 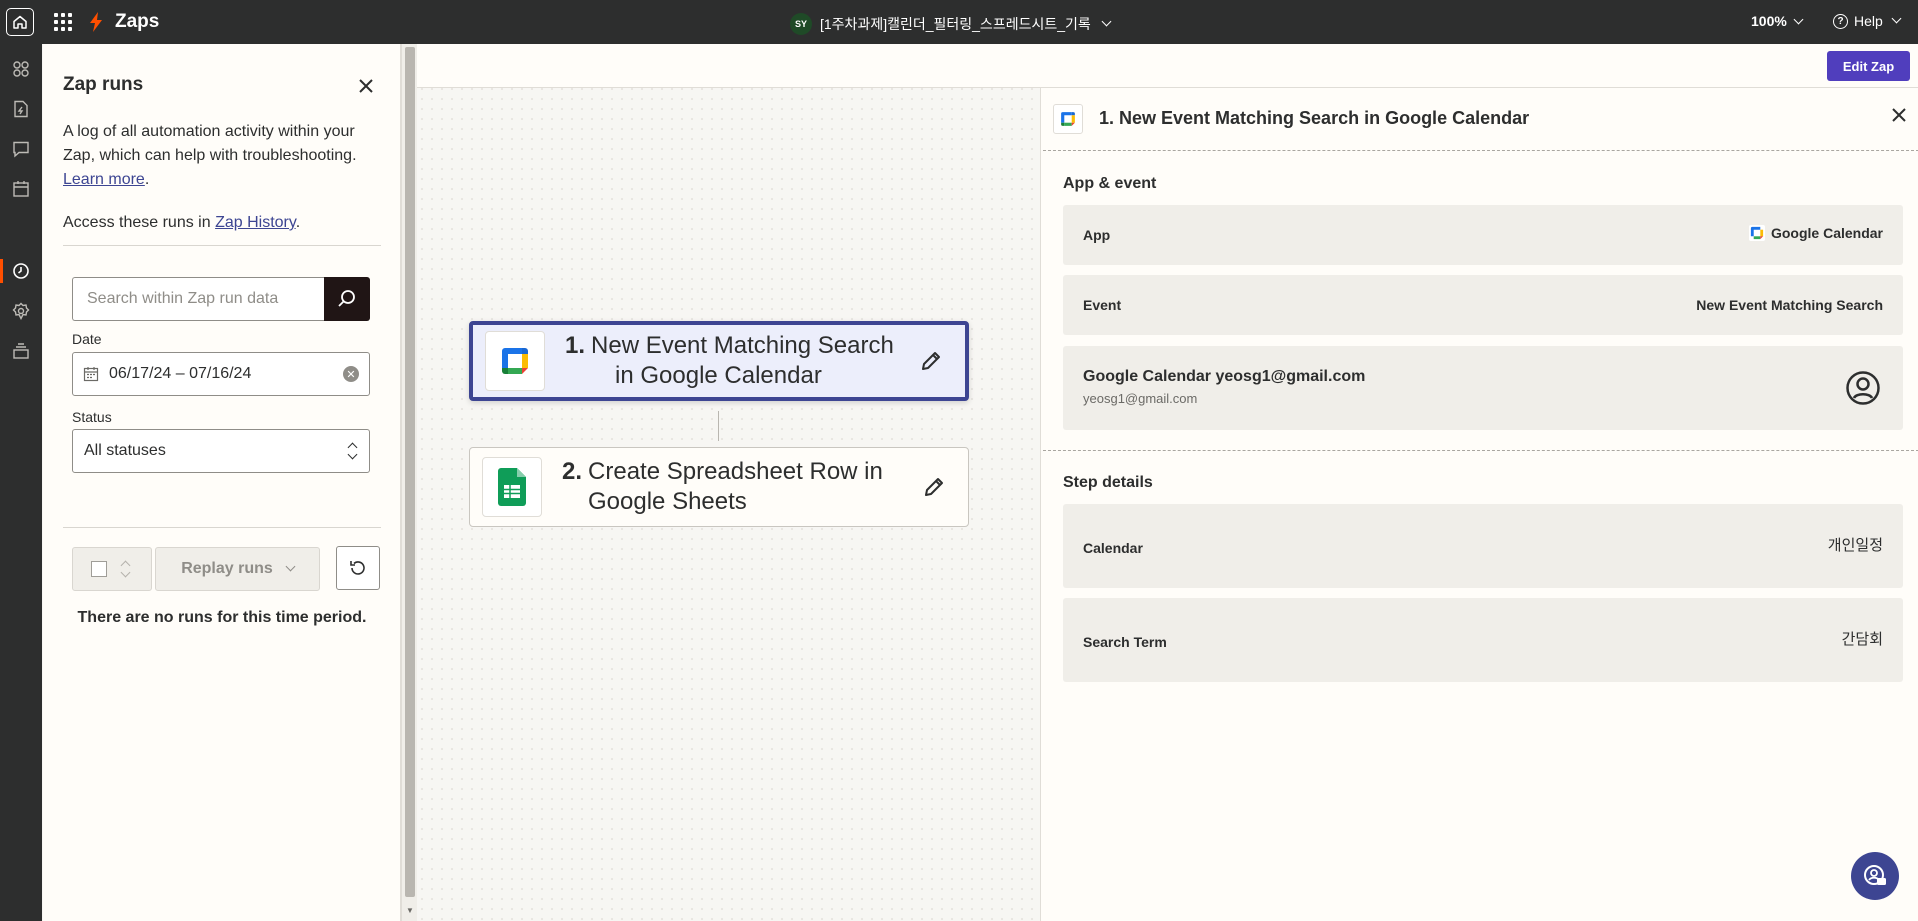 What do you see at coordinates (96, 24) in the screenshot?
I see `zap-bolt-icon` at bounding box center [96, 24].